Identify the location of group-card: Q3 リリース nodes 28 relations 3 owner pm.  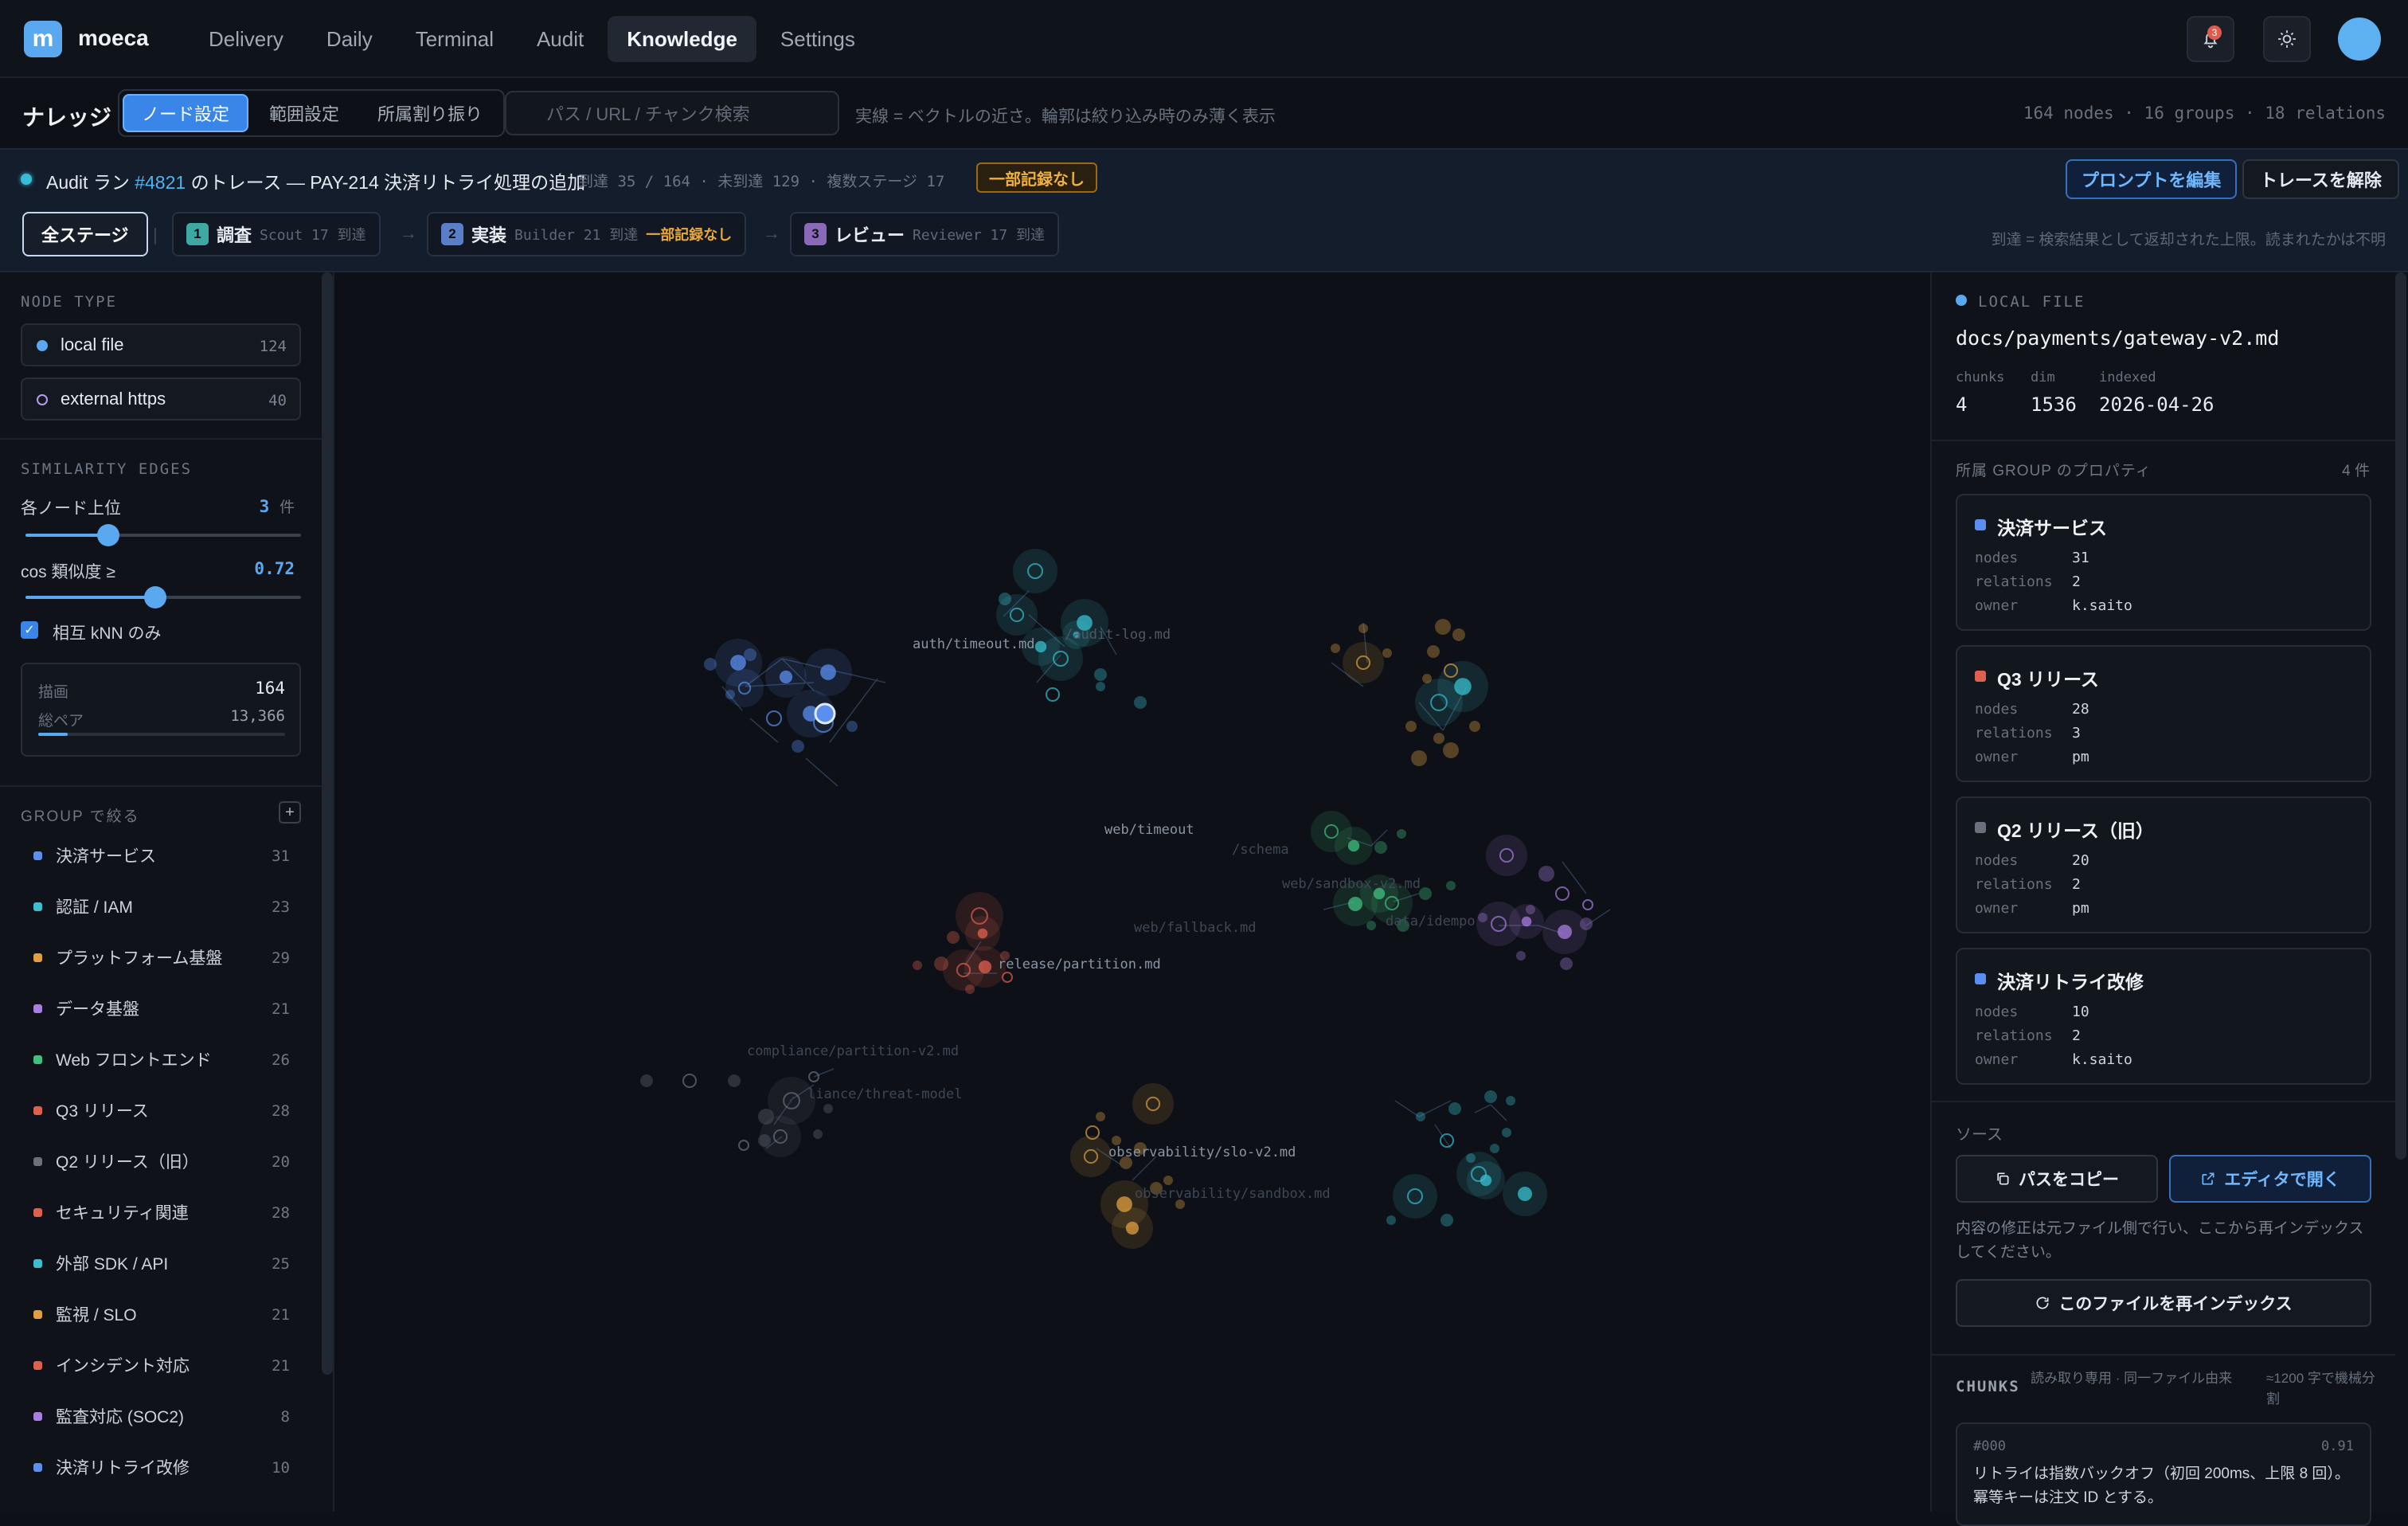
(2163, 713).